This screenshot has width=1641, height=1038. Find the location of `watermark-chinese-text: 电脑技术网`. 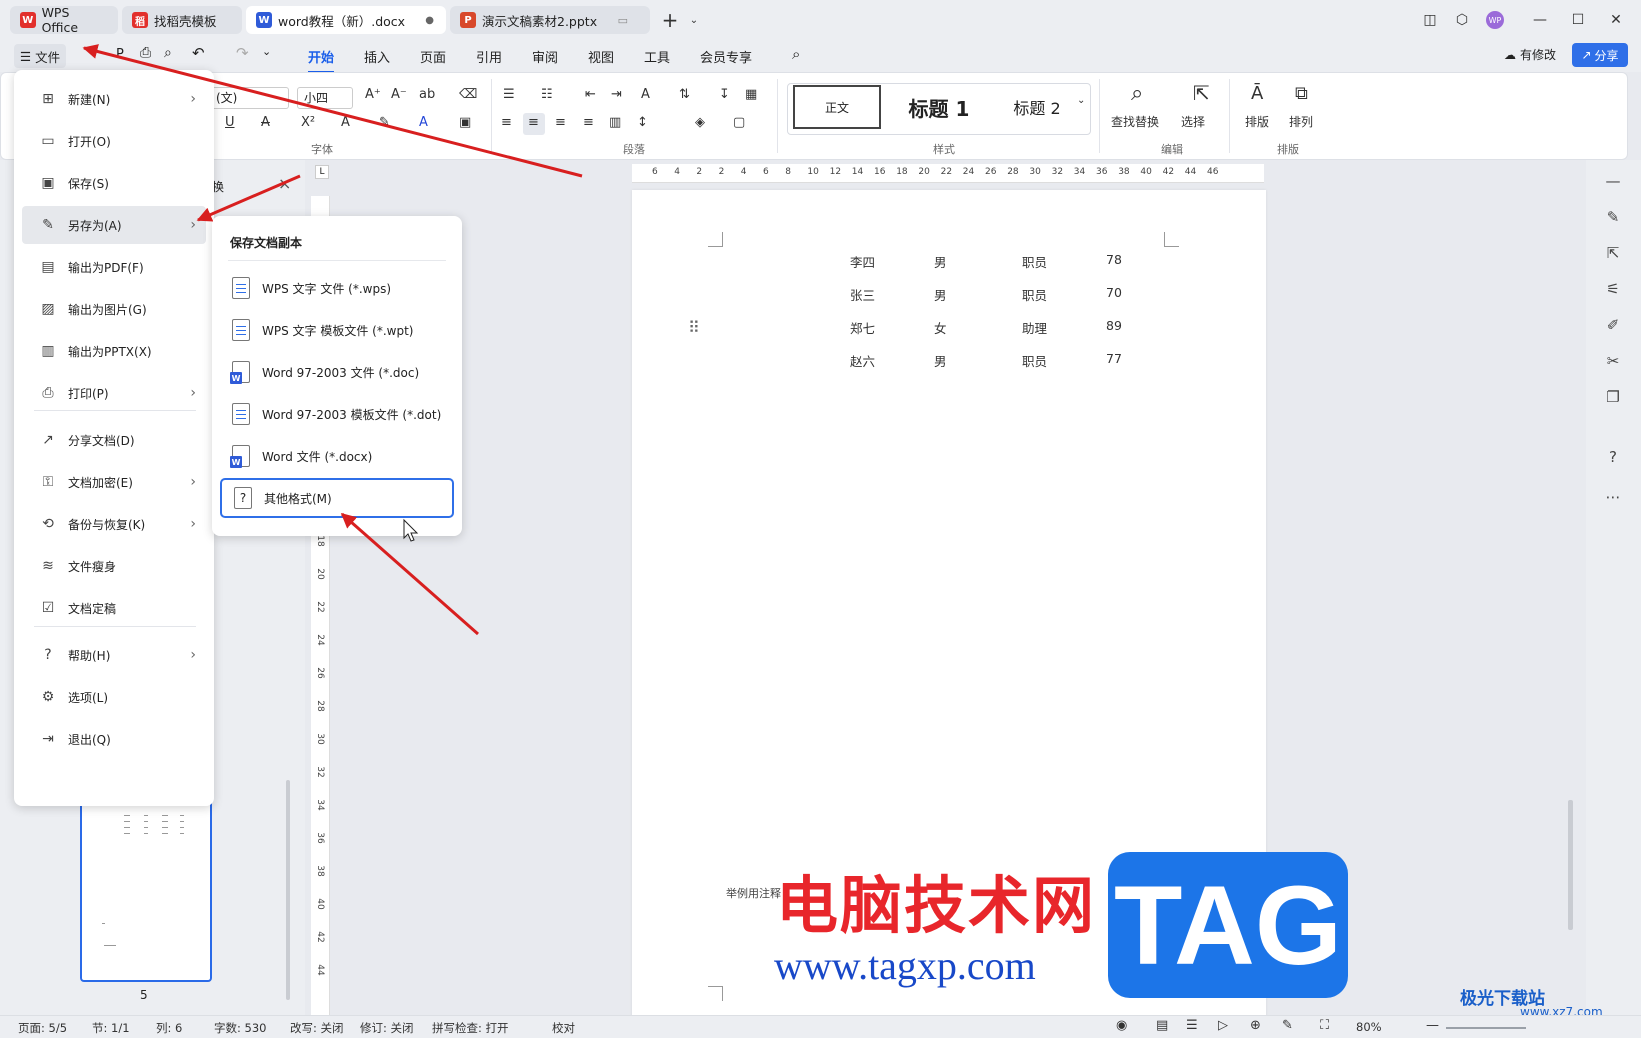

watermark-chinese-text: 电脑技术网 is located at coordinates (936, 905).